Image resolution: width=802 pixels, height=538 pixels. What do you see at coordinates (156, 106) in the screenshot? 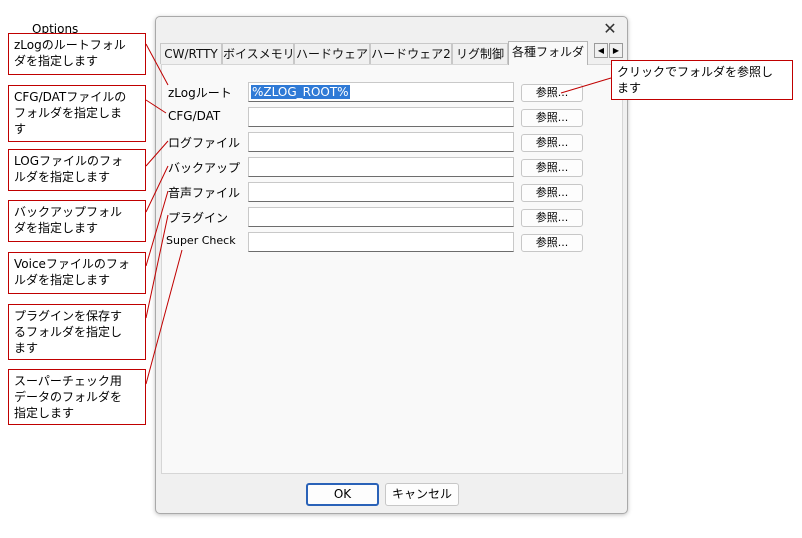
I see `connector-cfg-dat` at bounding box center [156, 106].